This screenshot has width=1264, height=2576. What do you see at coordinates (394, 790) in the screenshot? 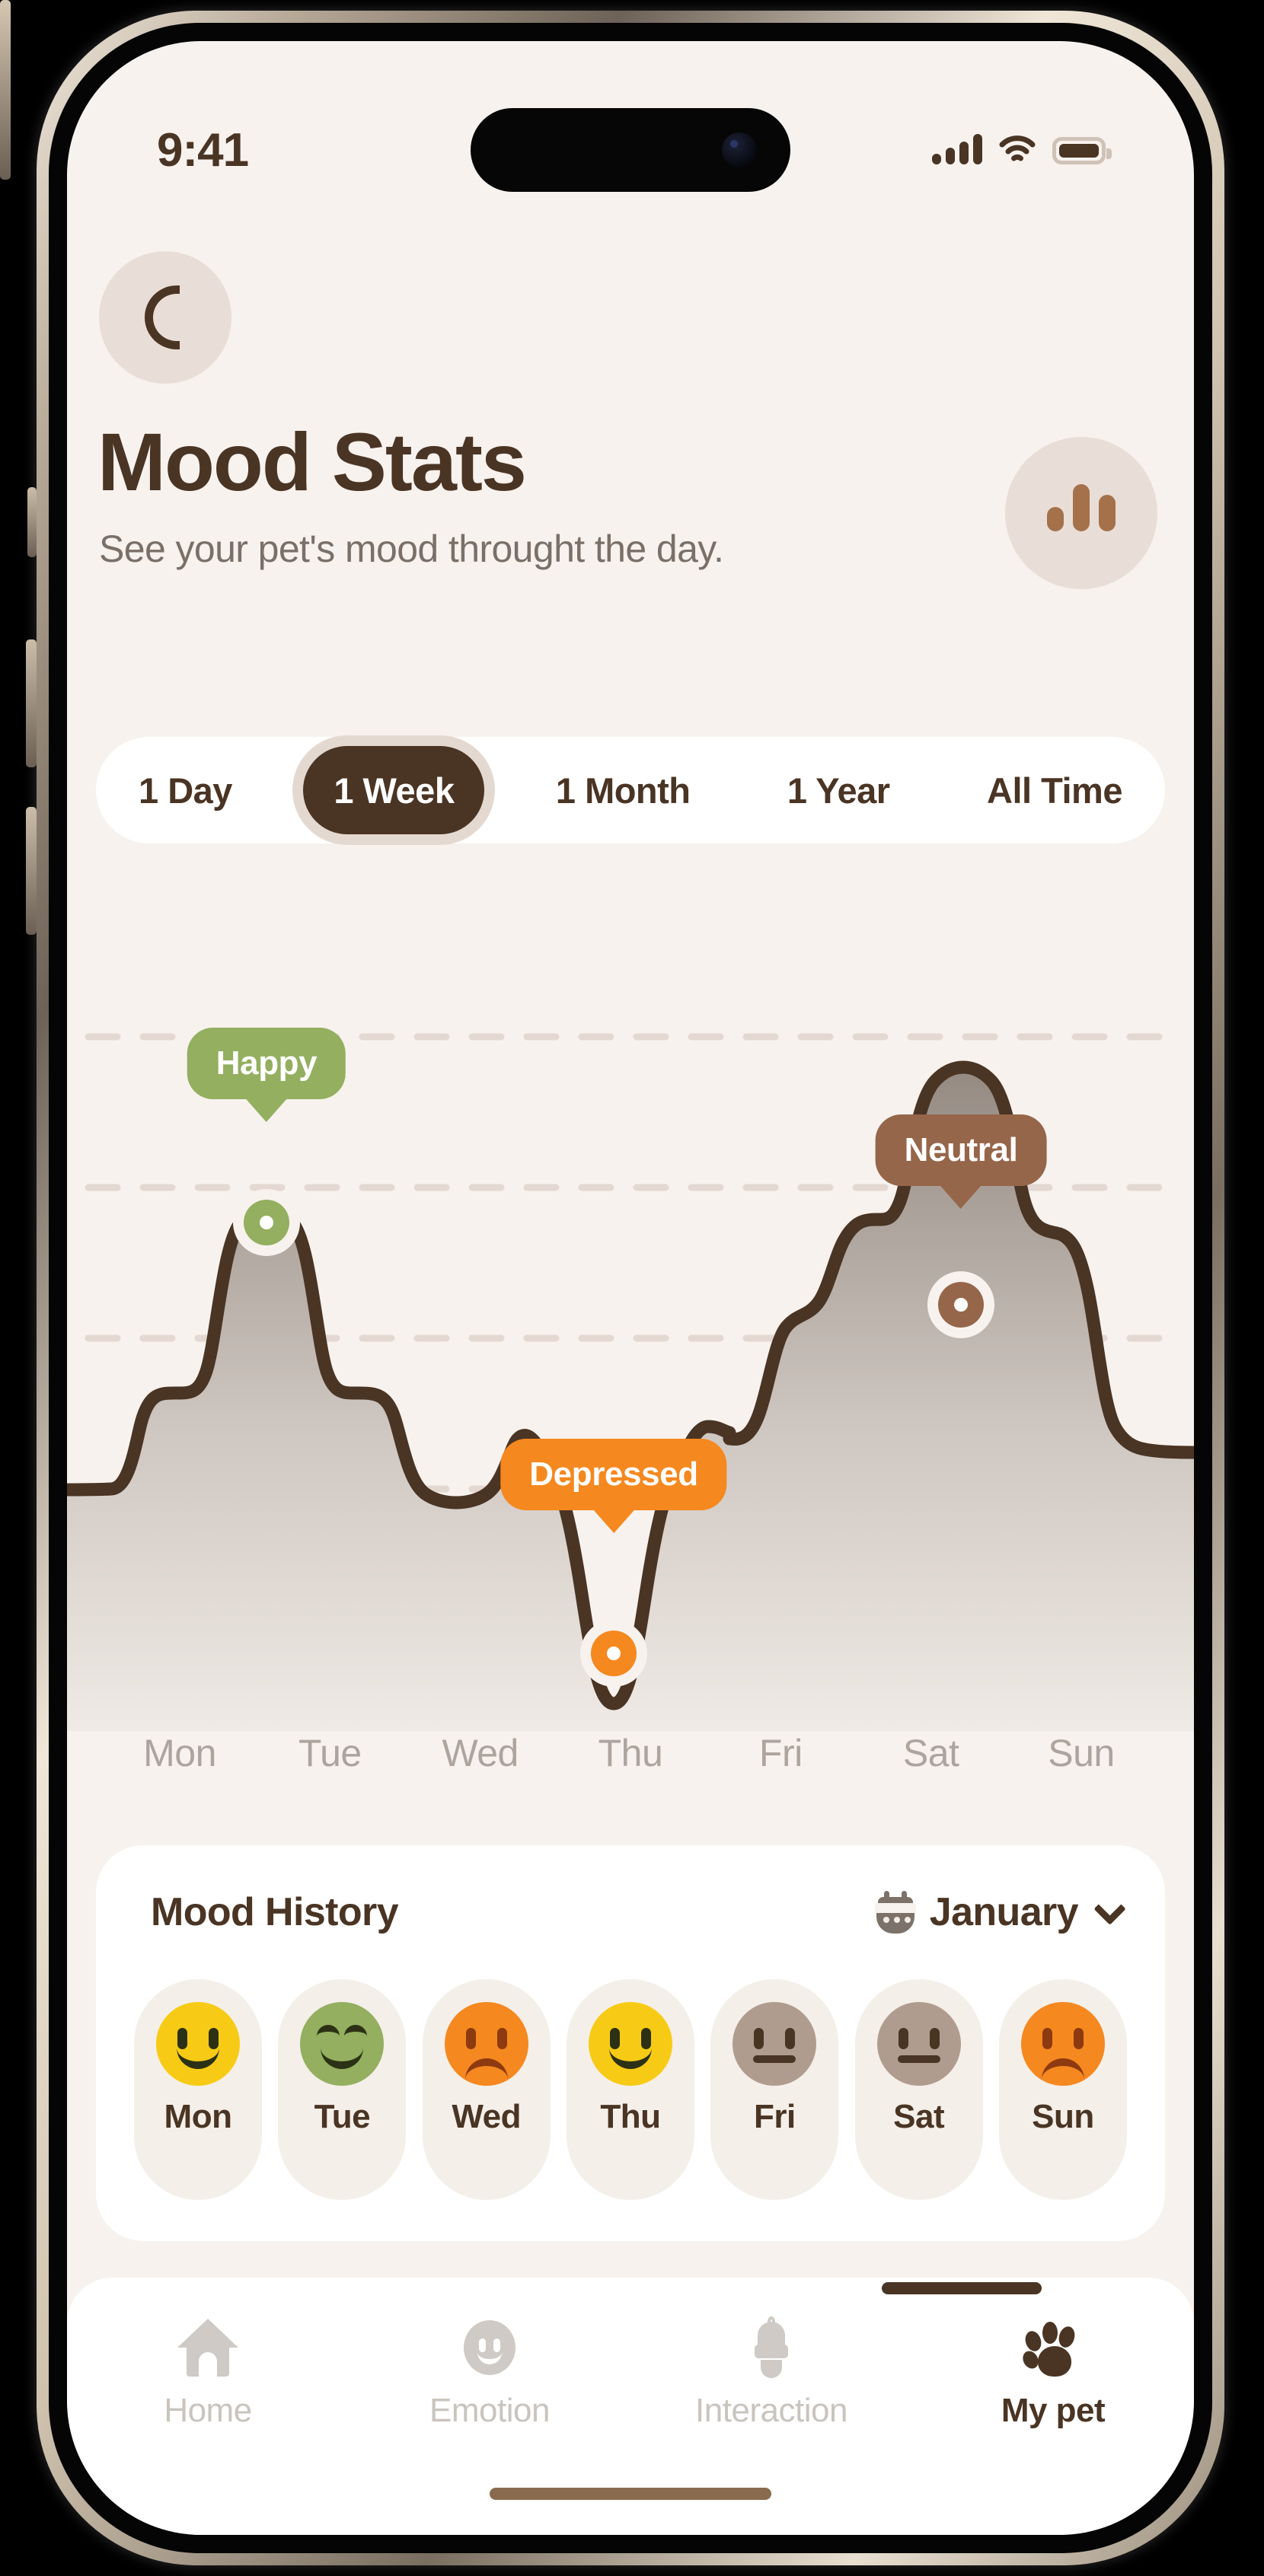
I see `tab-1-week: 1 Week` at bounding box center [394, 790].